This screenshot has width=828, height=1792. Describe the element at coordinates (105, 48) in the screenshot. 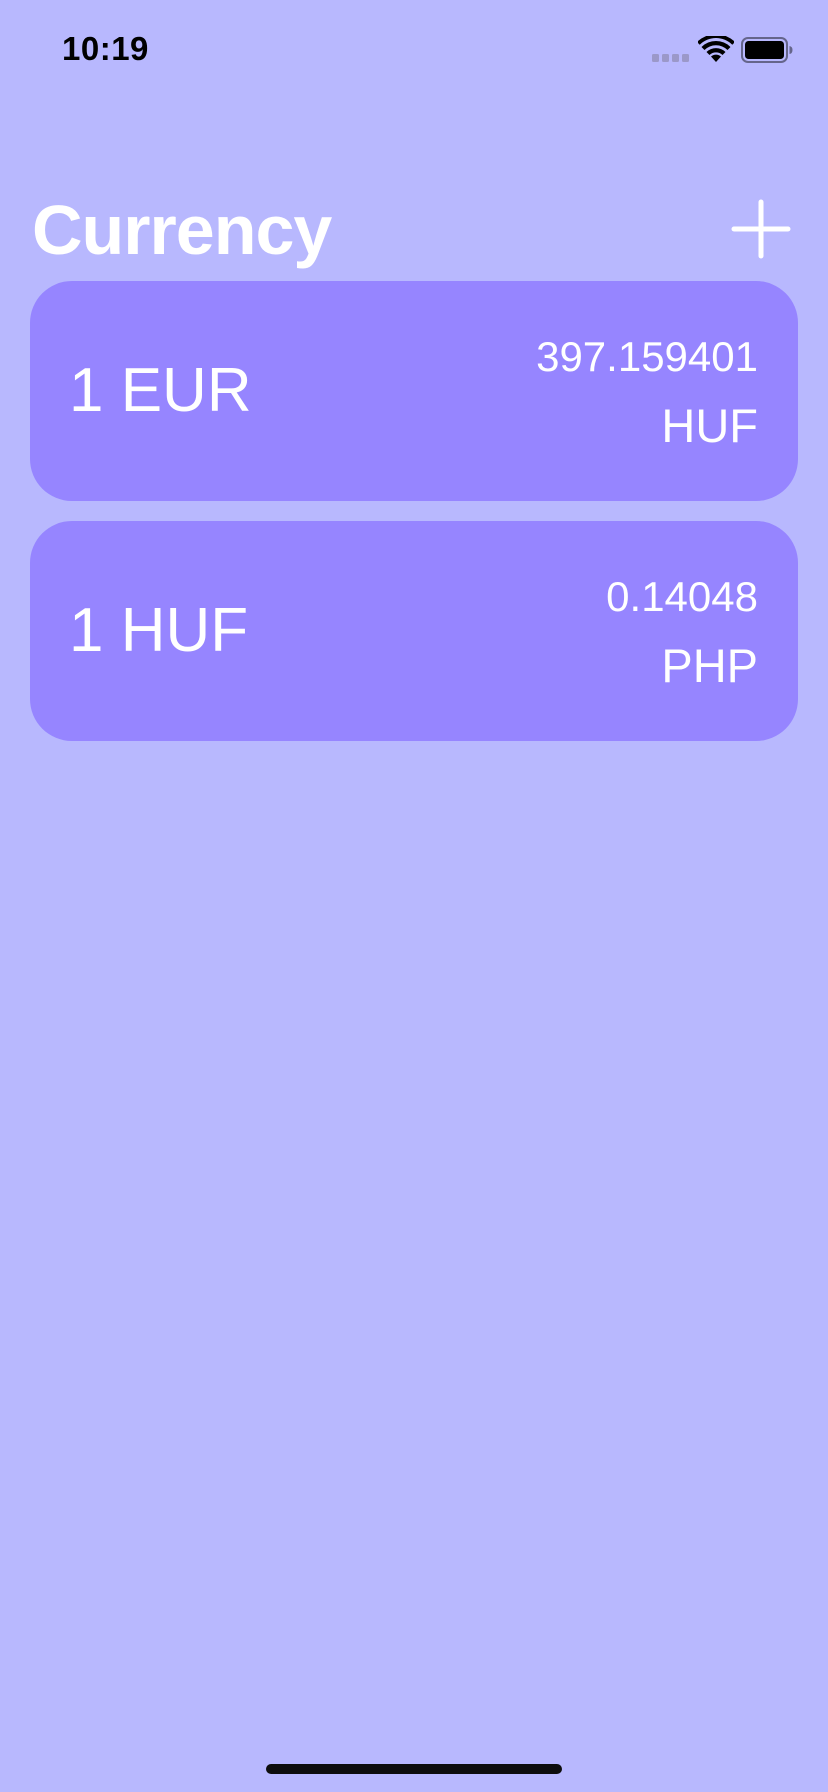

I see `status-time: 10:19` at that location.